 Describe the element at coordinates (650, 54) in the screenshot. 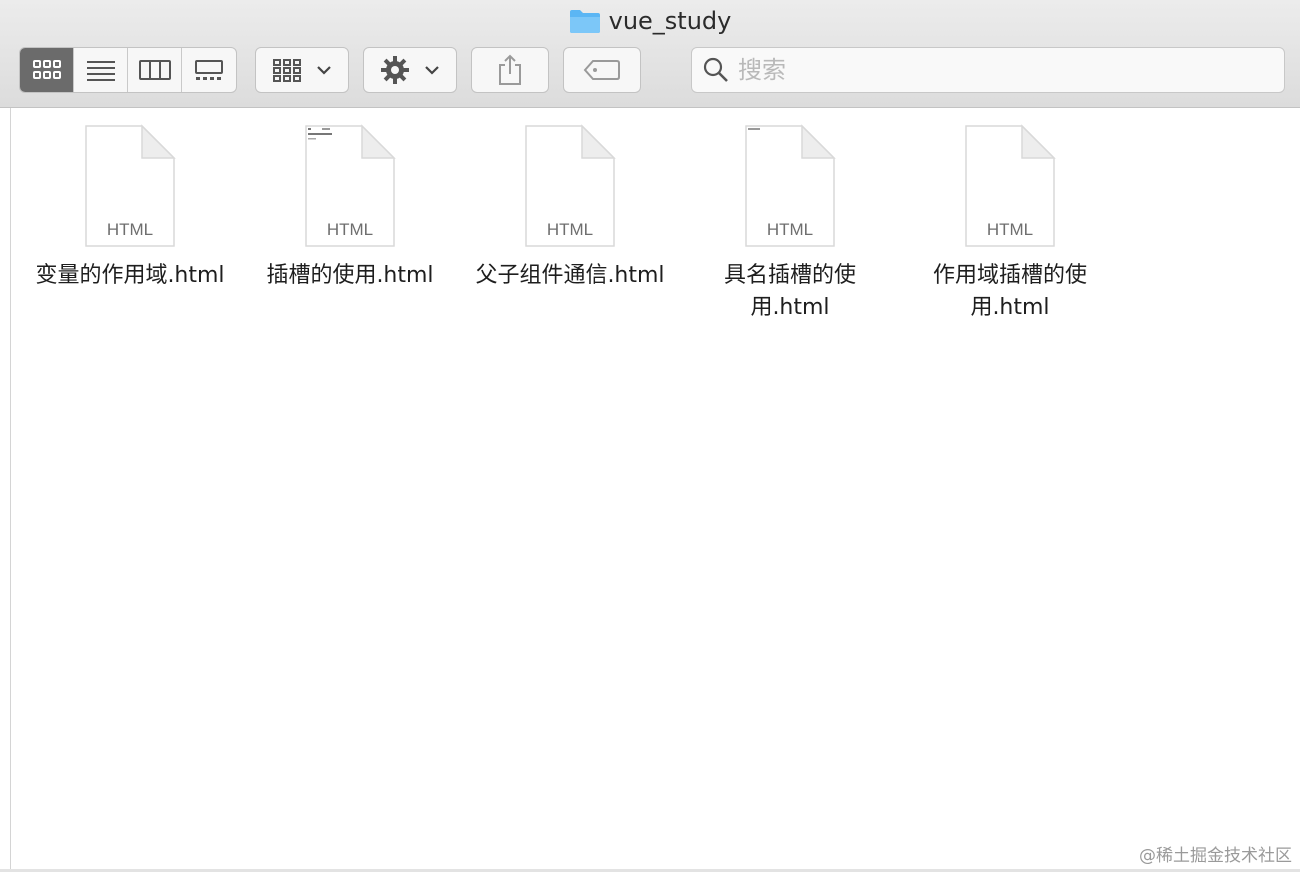

I see `toolbar: vue_study` at that location.